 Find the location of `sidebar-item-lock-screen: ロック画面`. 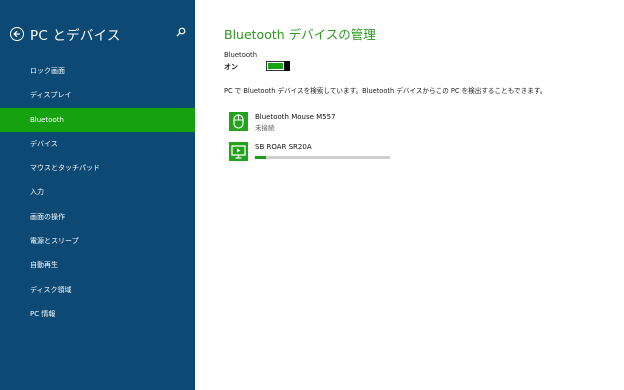

sidebar-item-lock-screen: ロック画面 is located at coordinates (97, 71).